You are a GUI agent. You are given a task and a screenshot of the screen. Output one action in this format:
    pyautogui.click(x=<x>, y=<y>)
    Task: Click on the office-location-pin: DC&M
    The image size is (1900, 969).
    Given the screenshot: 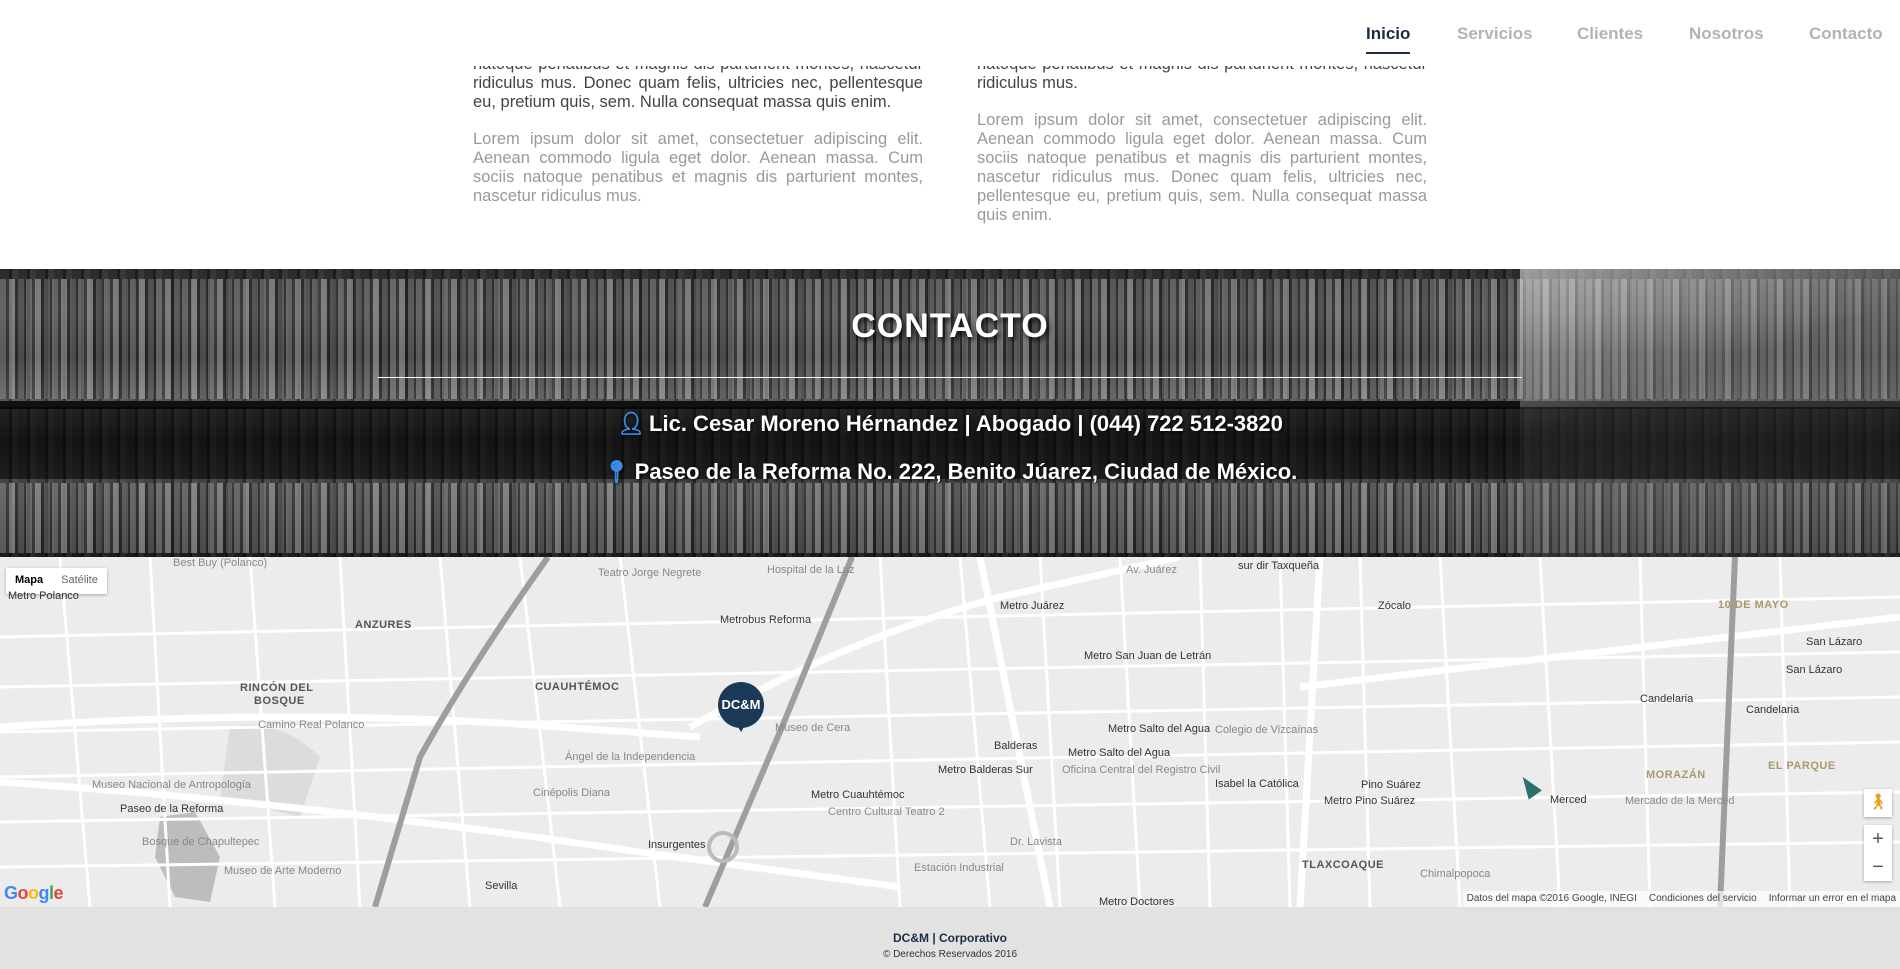 What is the action you would take?
    pyautogui.click(x=741, y=707)
    